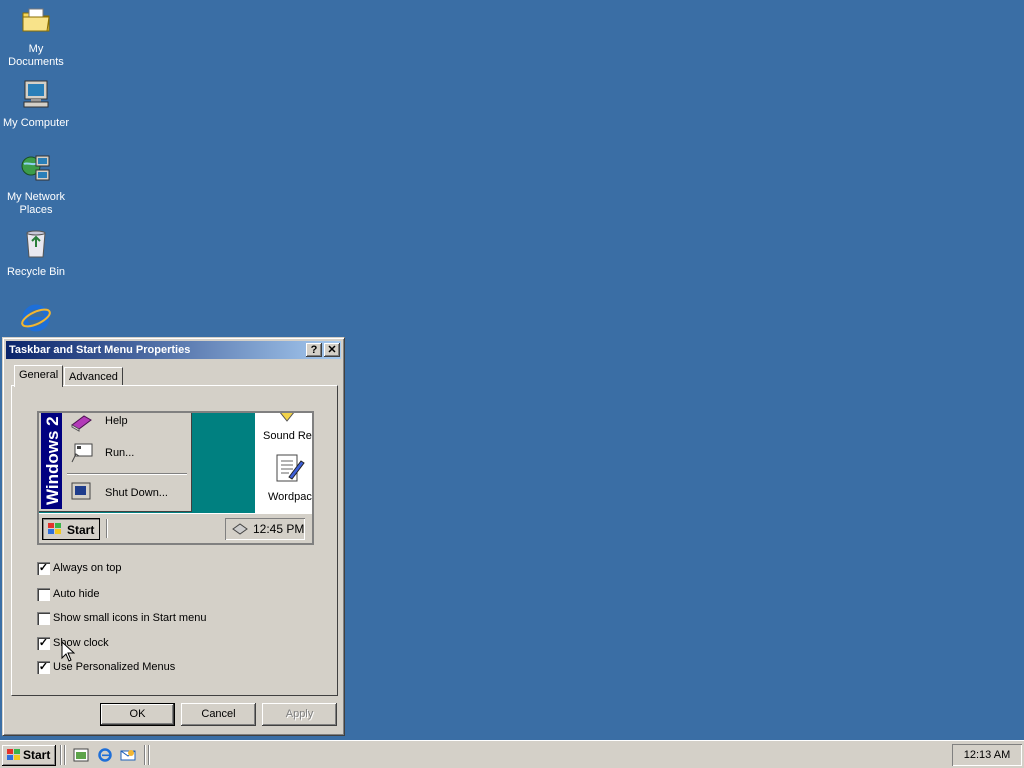 The image size is (1024, 768). I want to click on desktop-icon-internet-explorer, so click(36, 321).